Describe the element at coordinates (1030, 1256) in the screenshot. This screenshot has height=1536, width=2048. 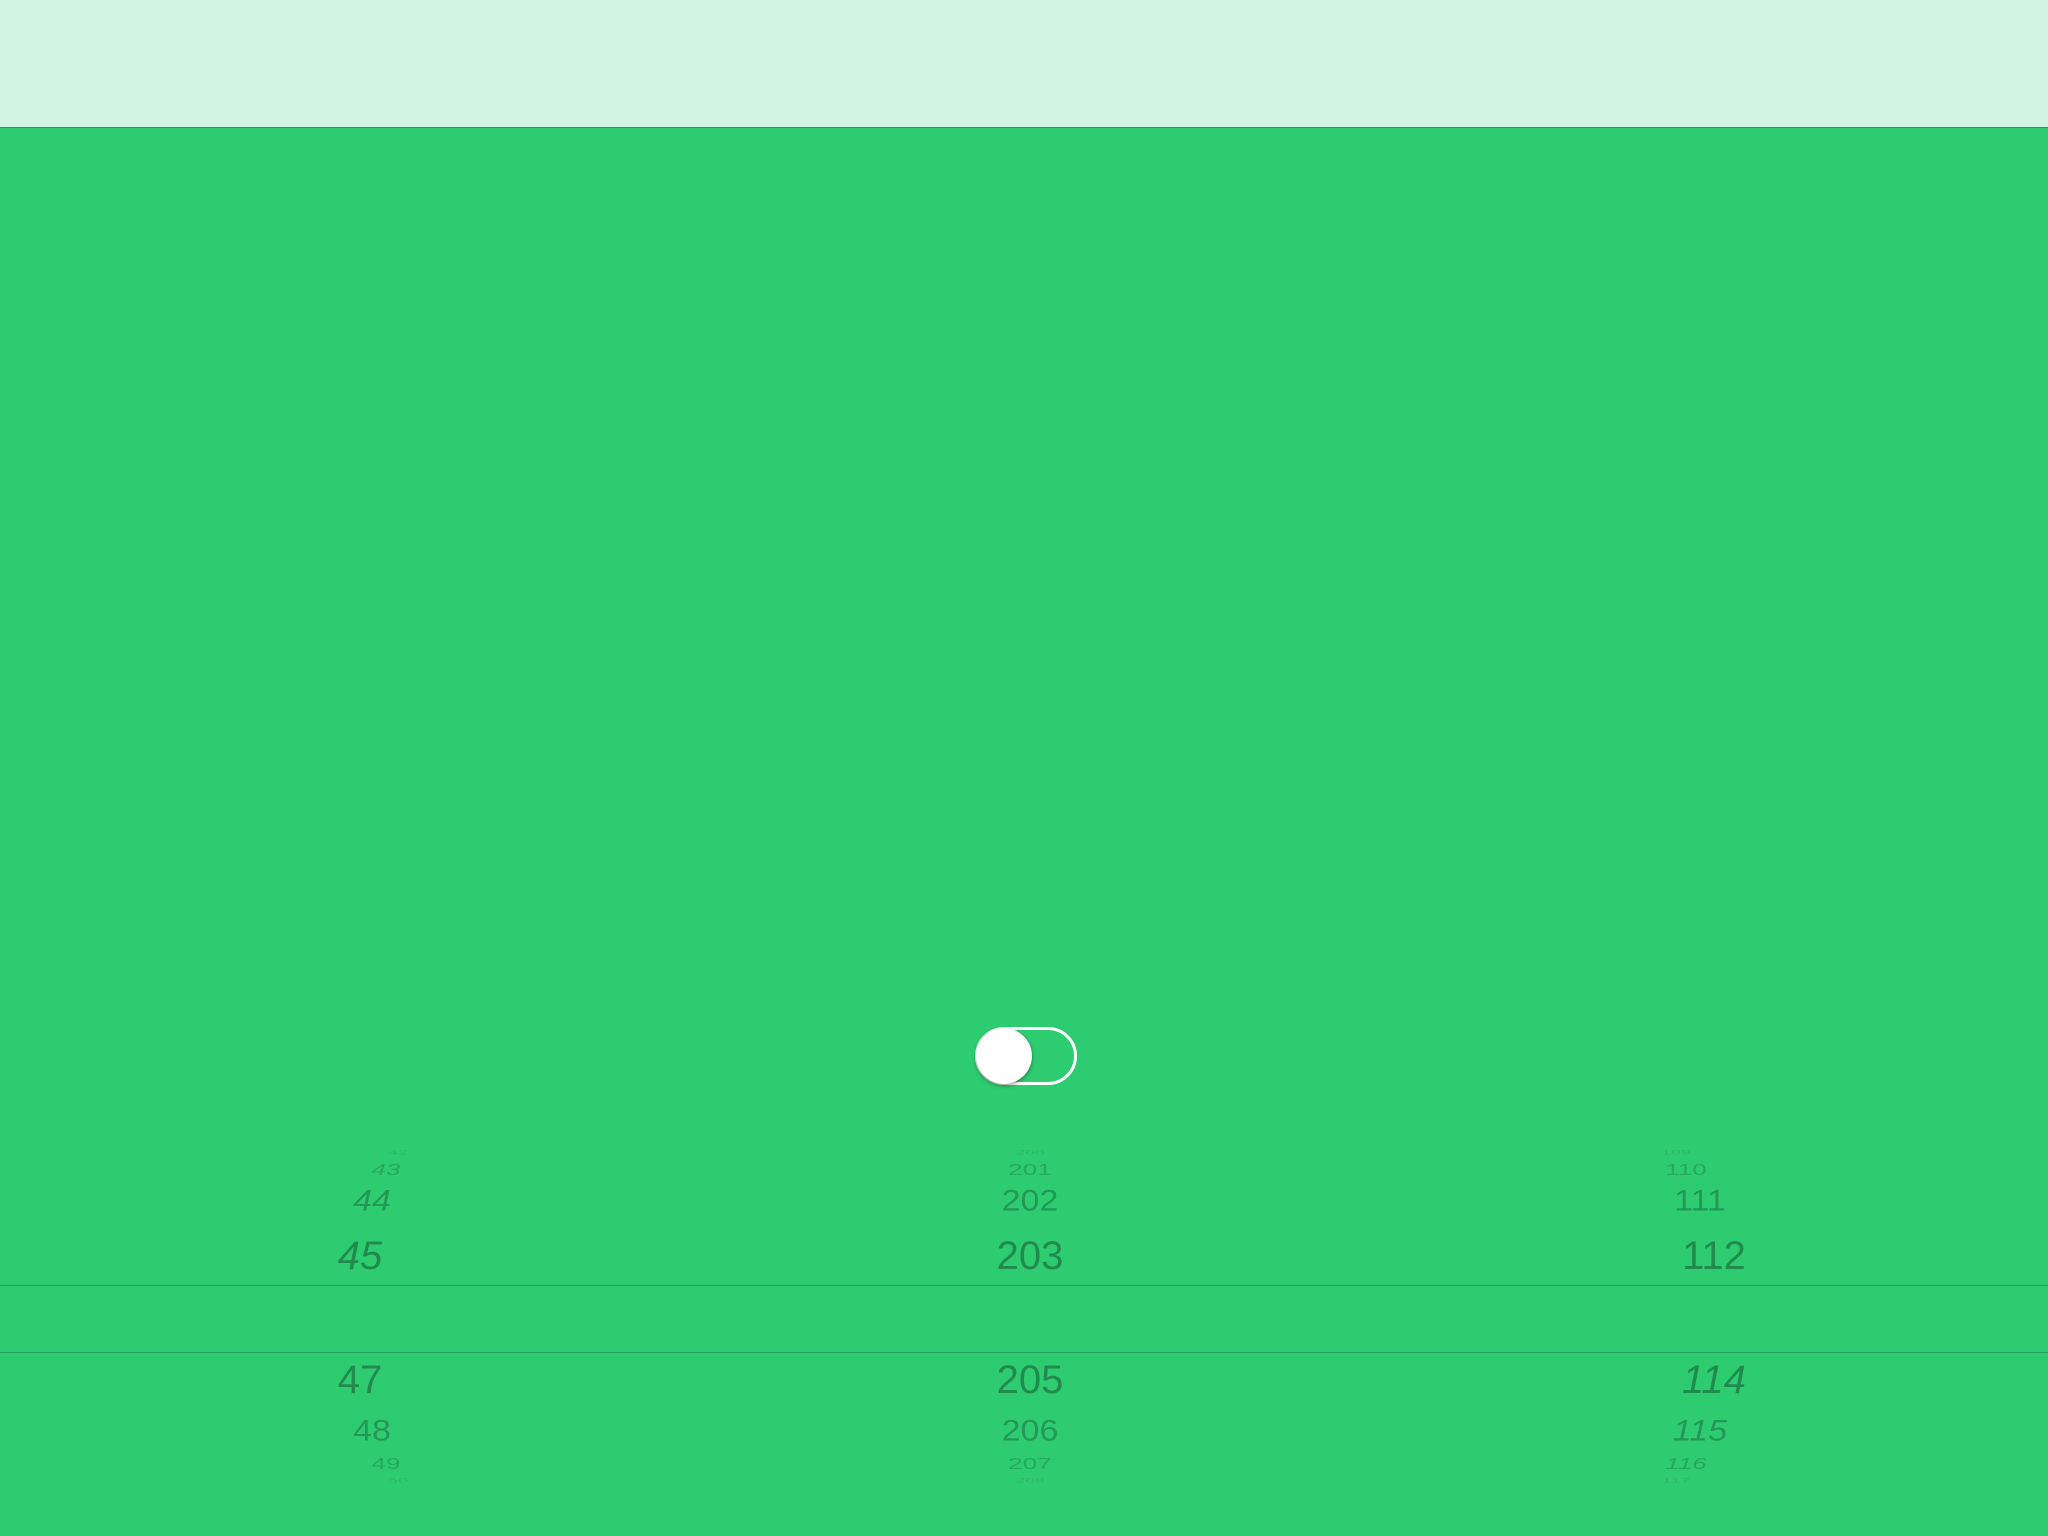
I see `picker-row: 203` at that location.